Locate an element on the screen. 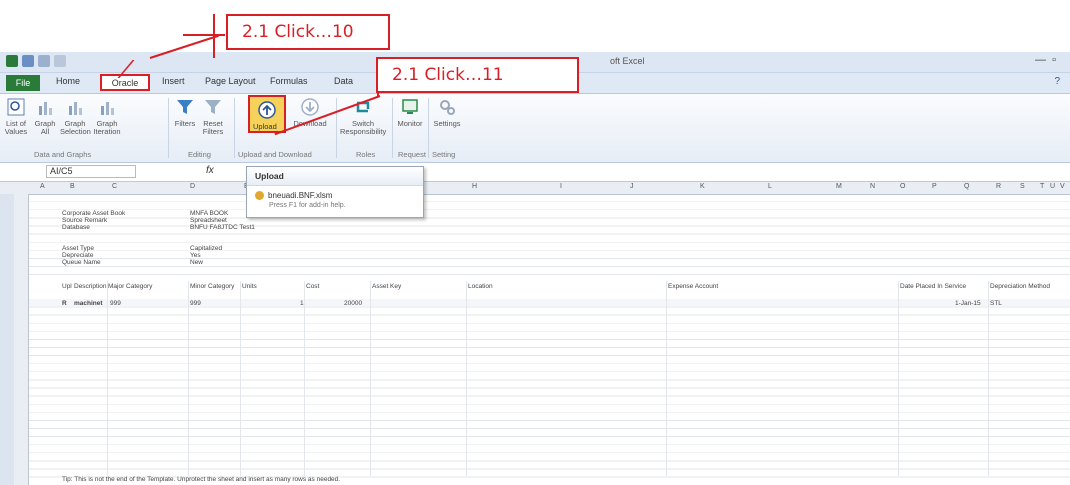 The image size is (1070, 485). asset-values: Capitalized Yes New is located at coordinates (206, 255).